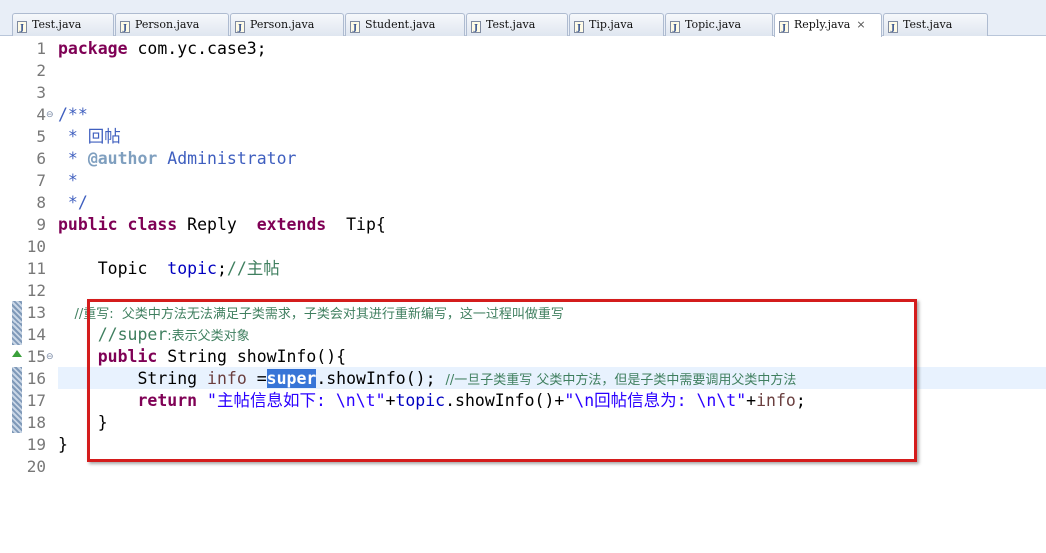  I want to click on tab-person-java-1: J Person.java, so click(172, 24).